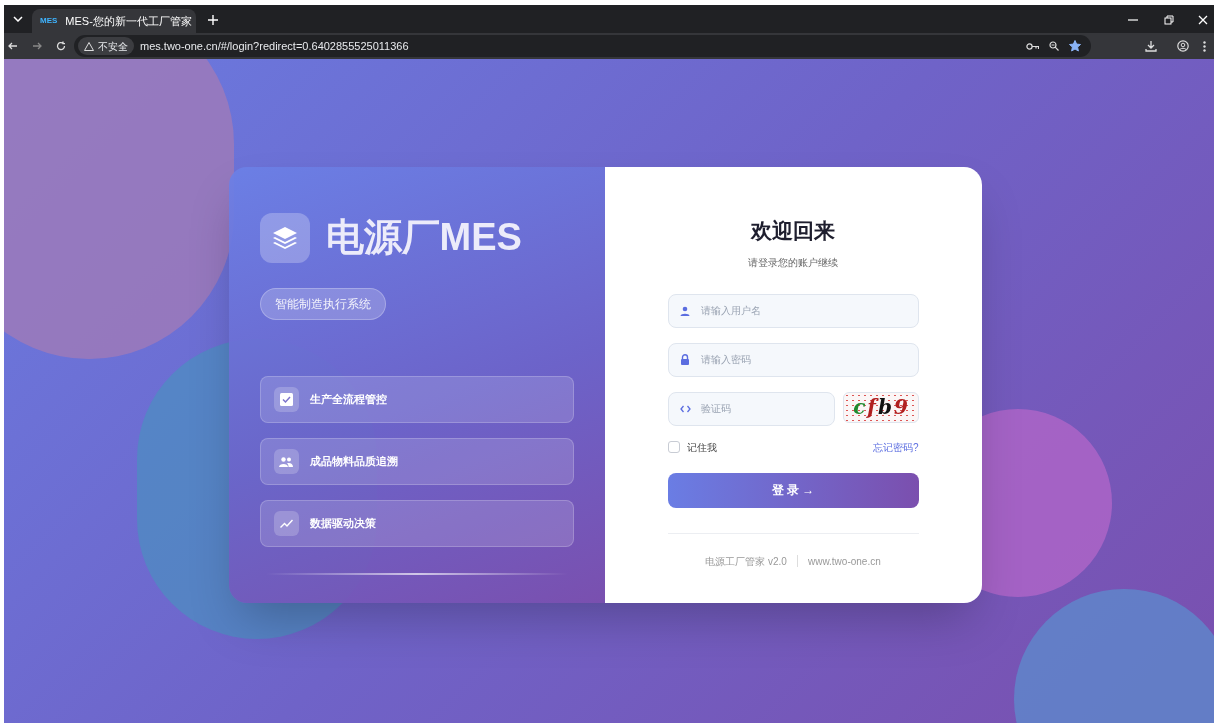 This screenshot has height=723, width=1214. I want to click on feature-label: 数据驱动决策, so click(342, 524).